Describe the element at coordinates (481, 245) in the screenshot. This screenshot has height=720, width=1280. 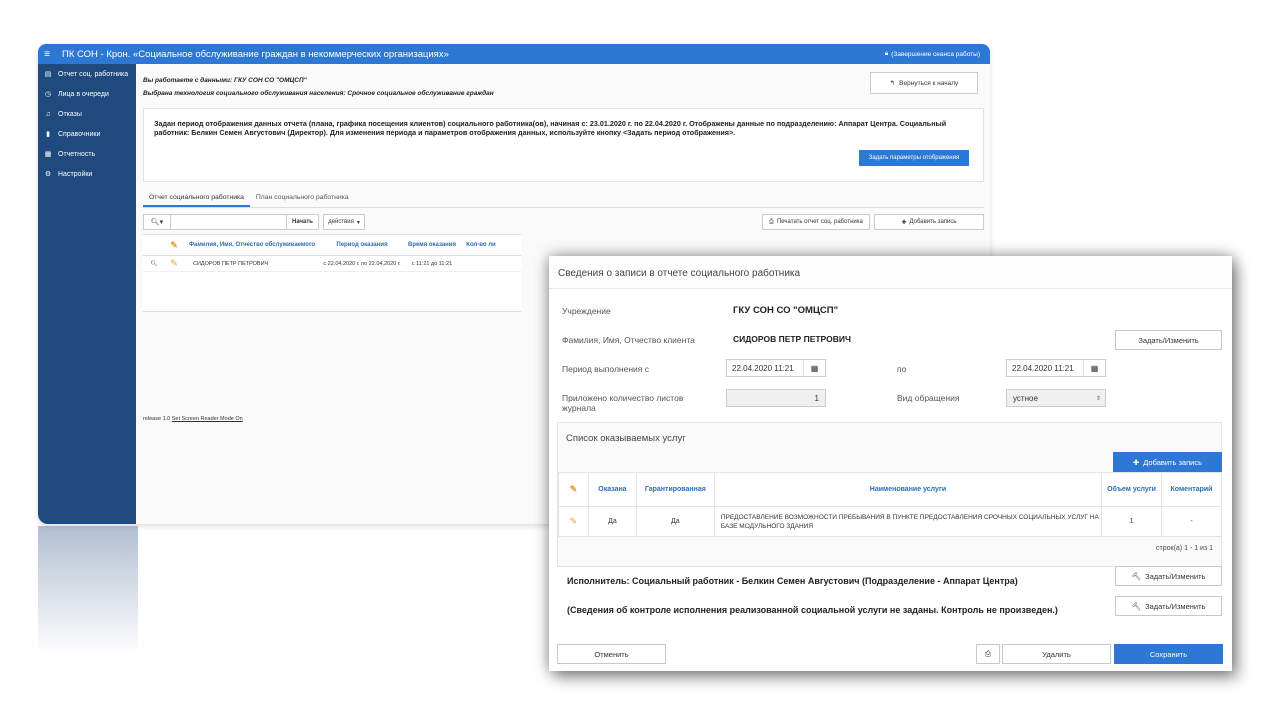
I see `column-header-count: Кол-во ли` at that location.